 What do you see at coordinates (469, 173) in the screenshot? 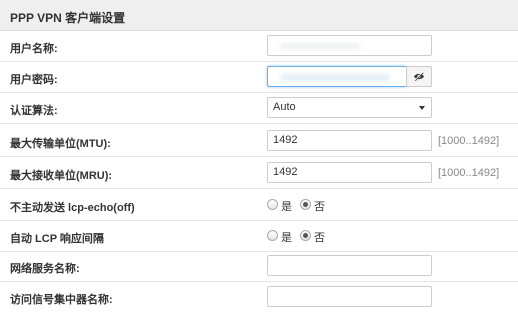
I see `mru-range-hint: [1000..1492]` at bounding box center [469, 173].